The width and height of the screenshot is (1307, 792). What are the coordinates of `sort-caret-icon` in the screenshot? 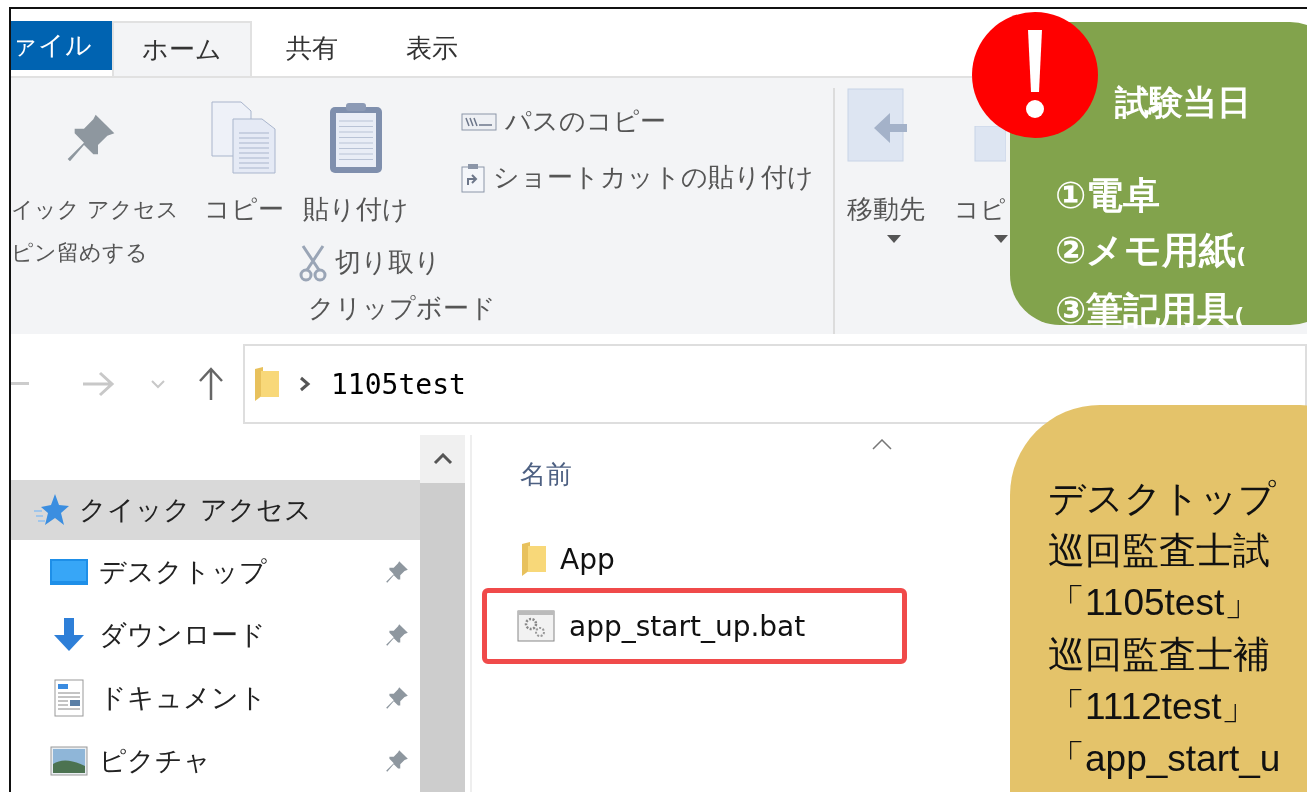 It's located at (882, 444).